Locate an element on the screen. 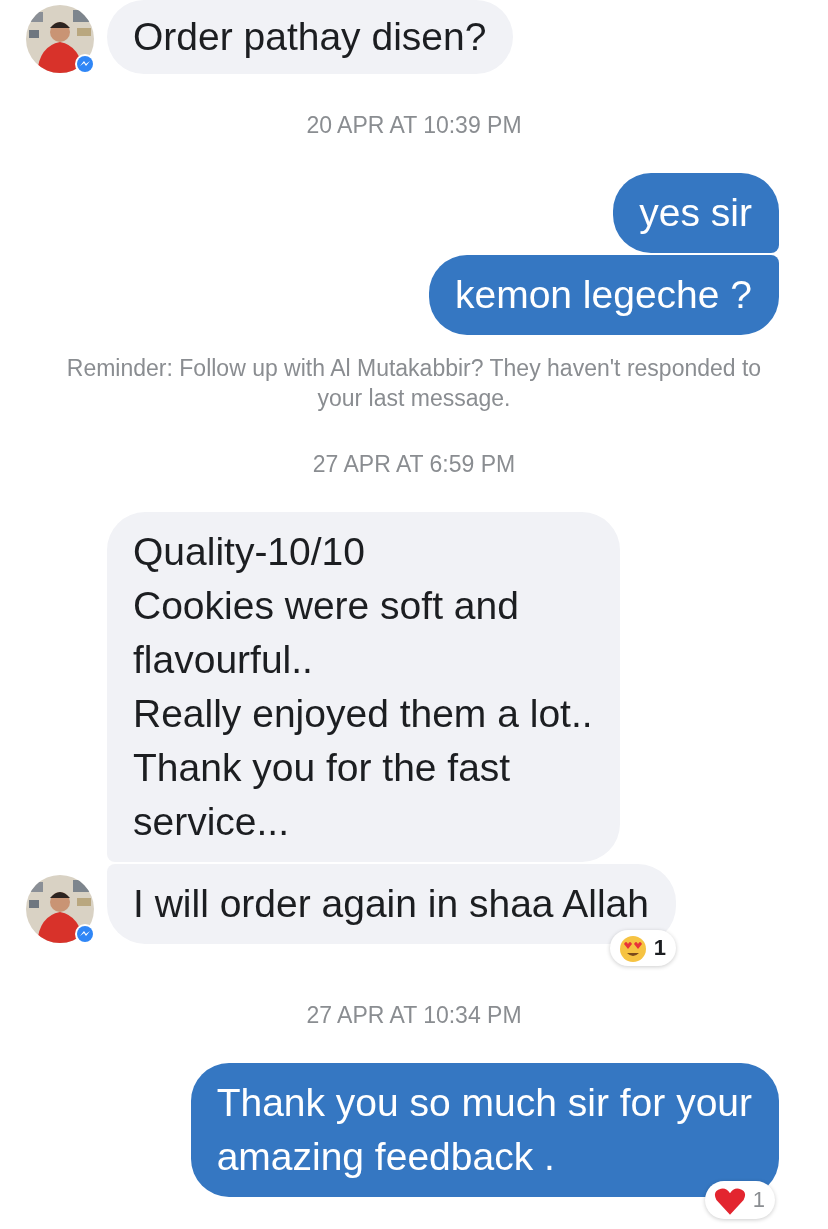 The height and width of the screenshot is (1229, 828). reminder-text: Reminder: Follow up with Al Mutakabbir? They haven't responded to your last message. is located at coordinates (414, 383).